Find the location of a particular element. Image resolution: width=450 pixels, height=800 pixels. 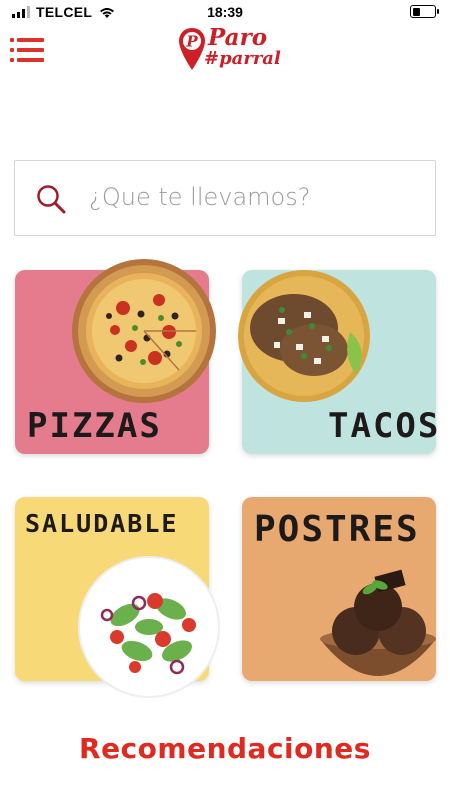

category-card-saludable: SALUDABLE is located at coordinates (117, 597).